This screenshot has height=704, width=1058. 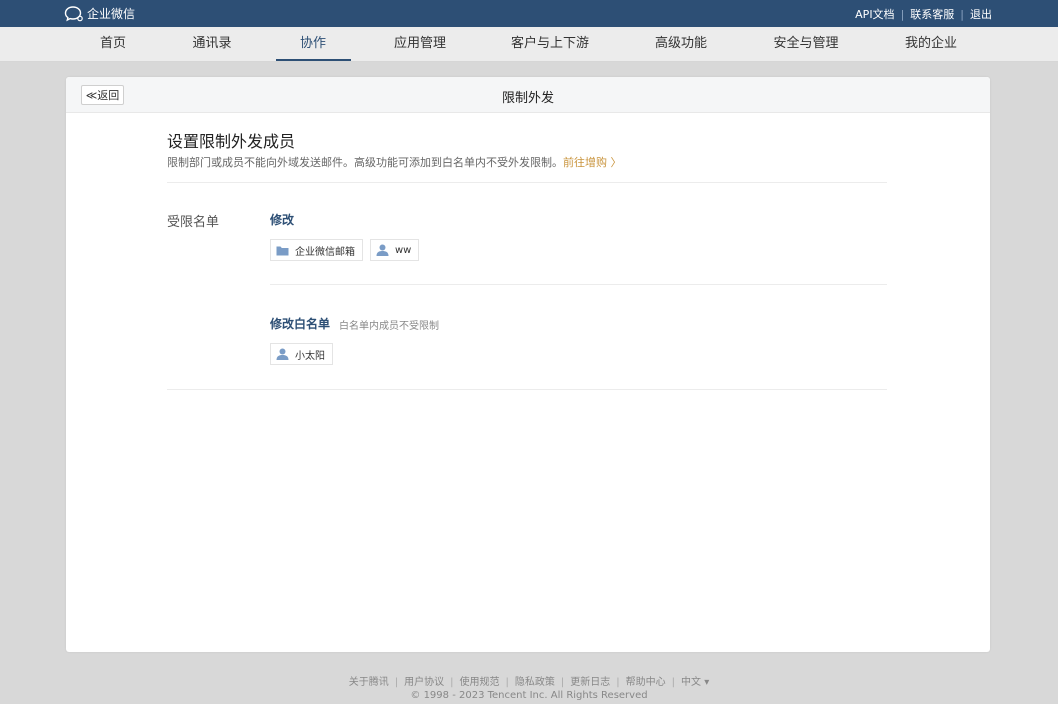 I want to click on logout-link: 退出, so click(x=981, y=14).